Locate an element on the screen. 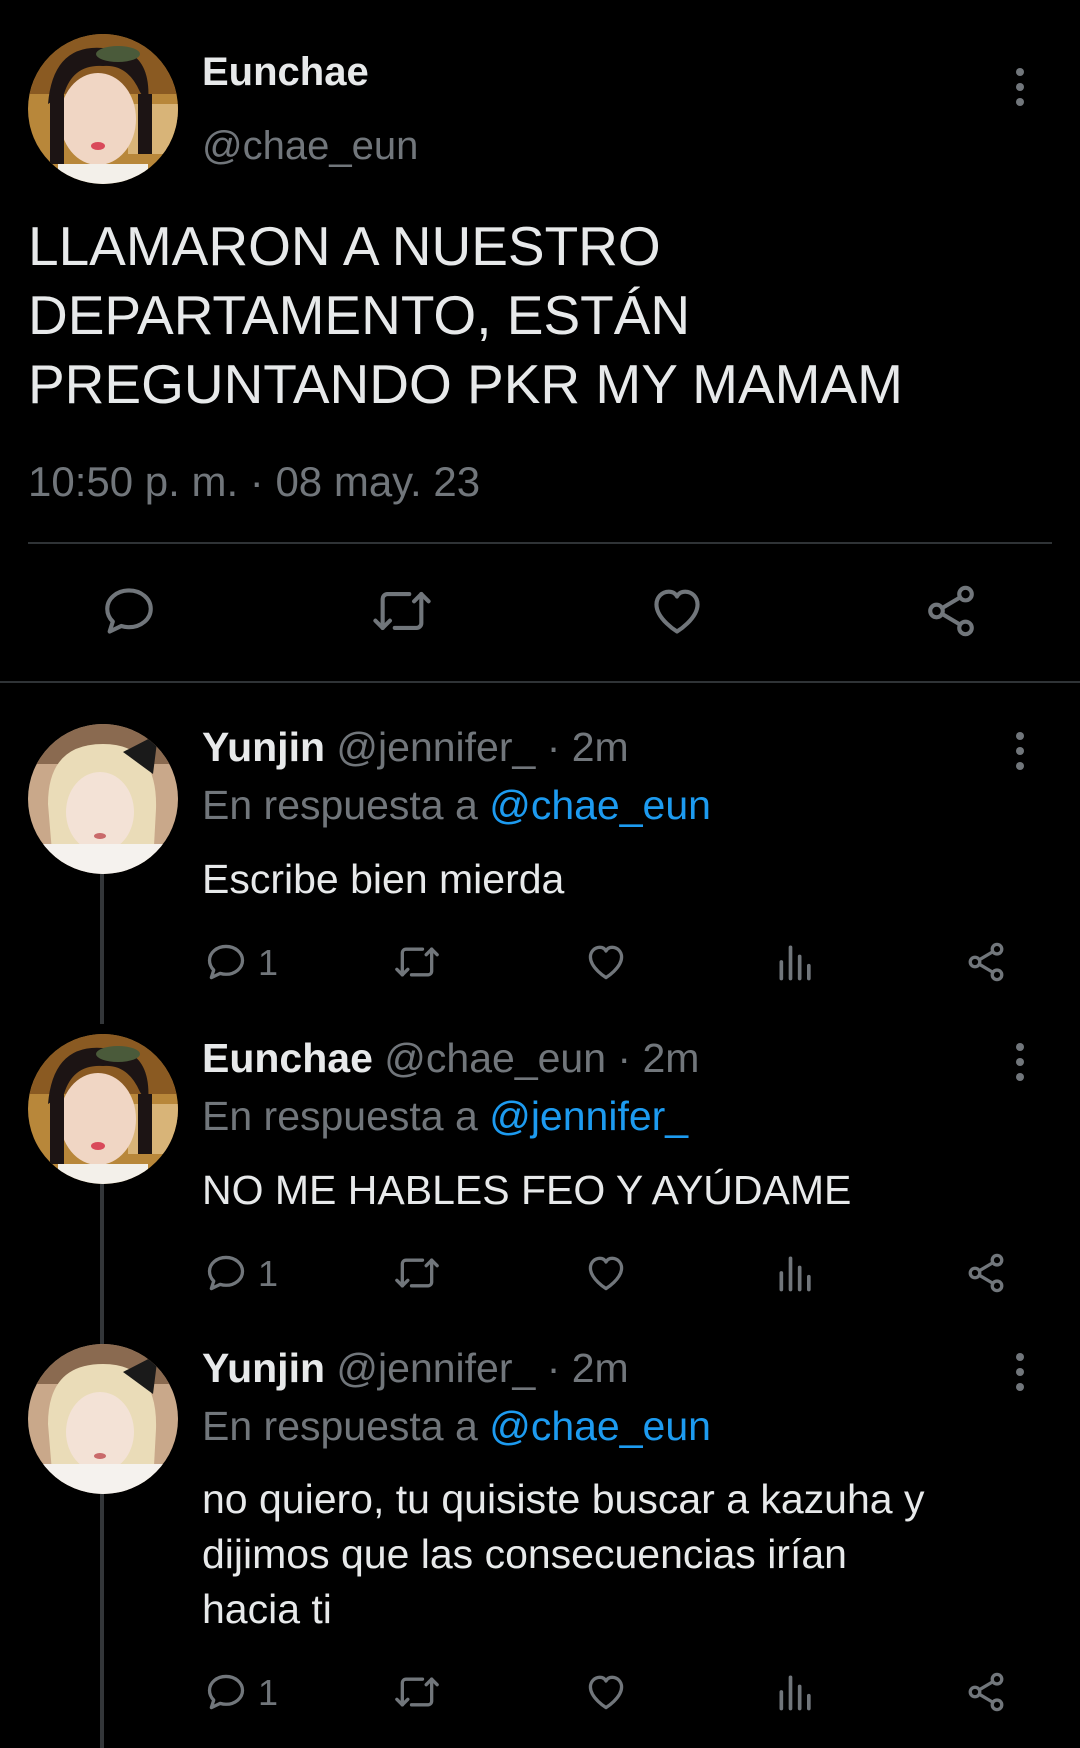  reply-text: Escribe bien mierda is located at coordinates (383, 879).